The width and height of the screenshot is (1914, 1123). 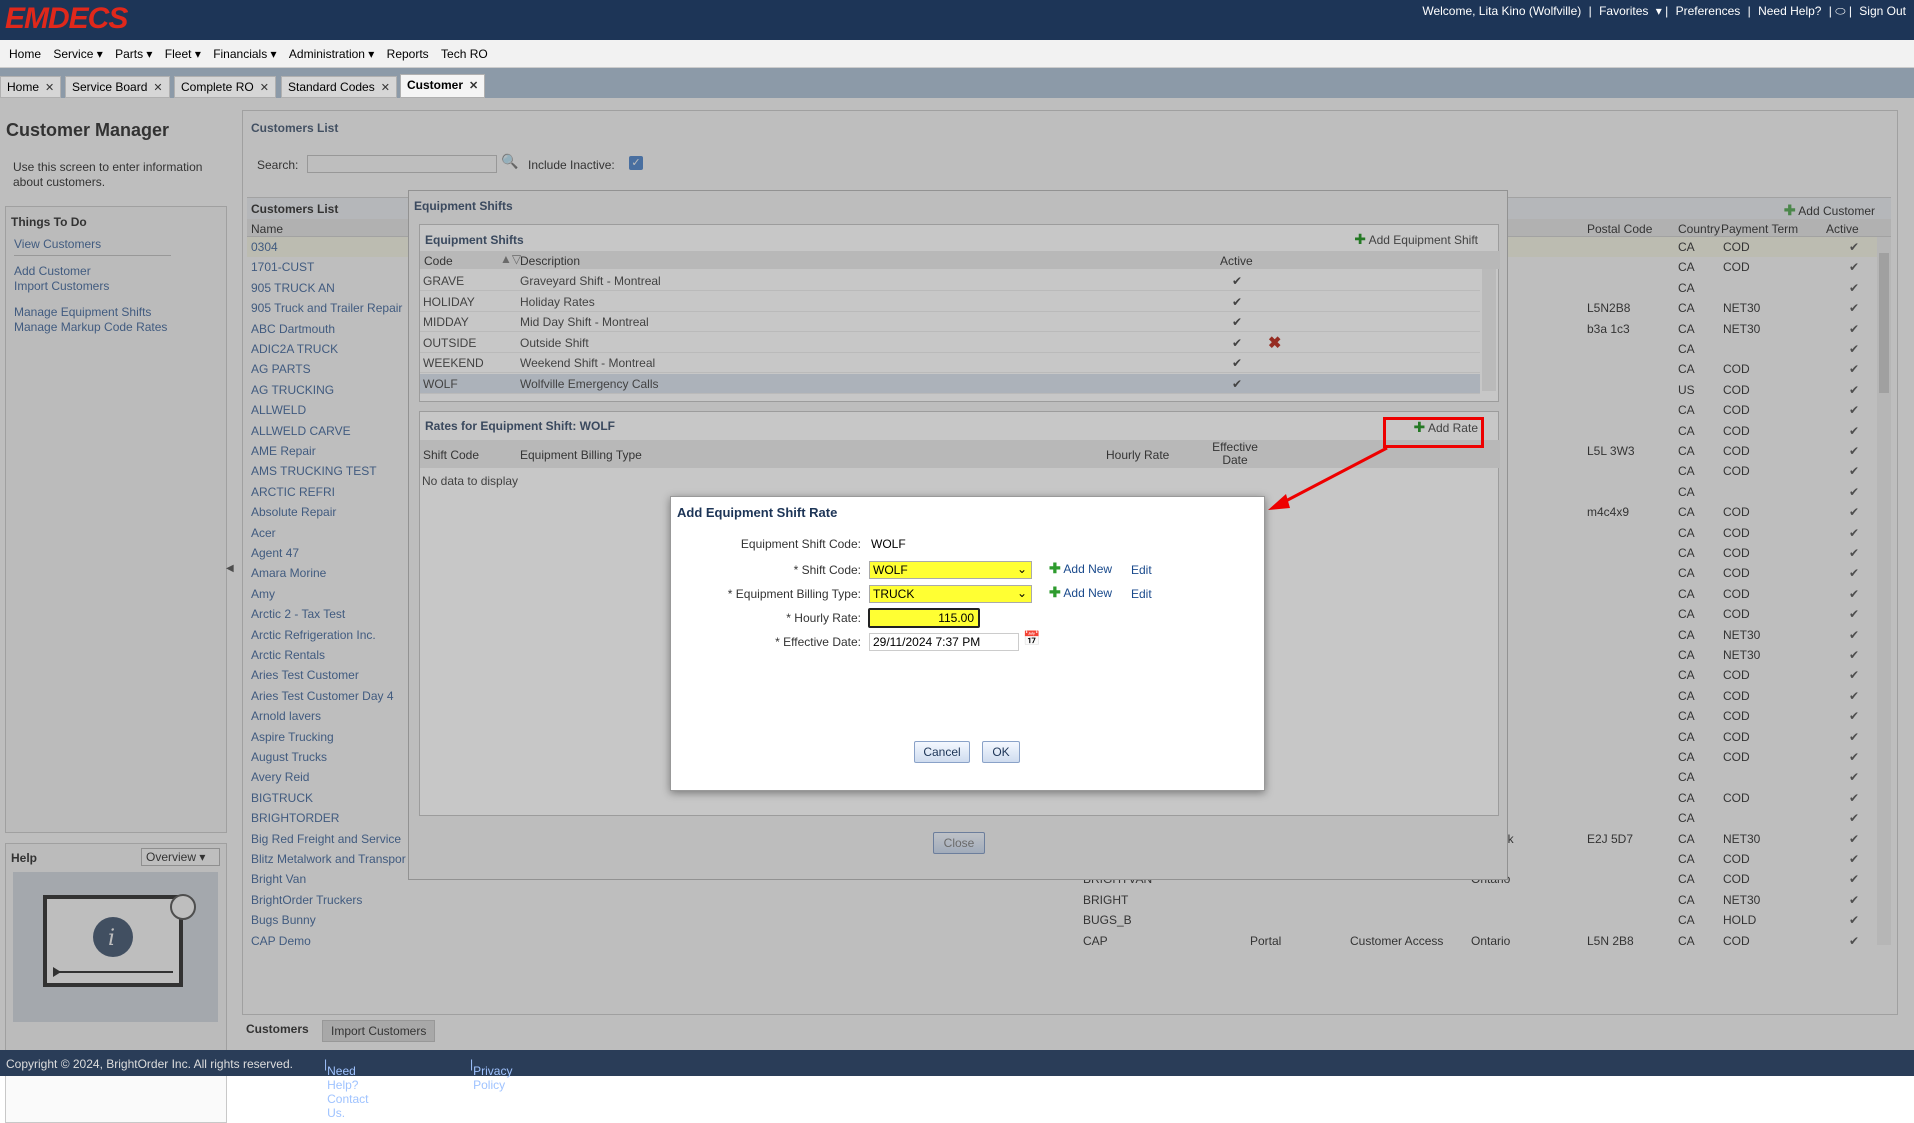 I want to click on sign-out-link: Sign Out, so click(x=1882, y=11).